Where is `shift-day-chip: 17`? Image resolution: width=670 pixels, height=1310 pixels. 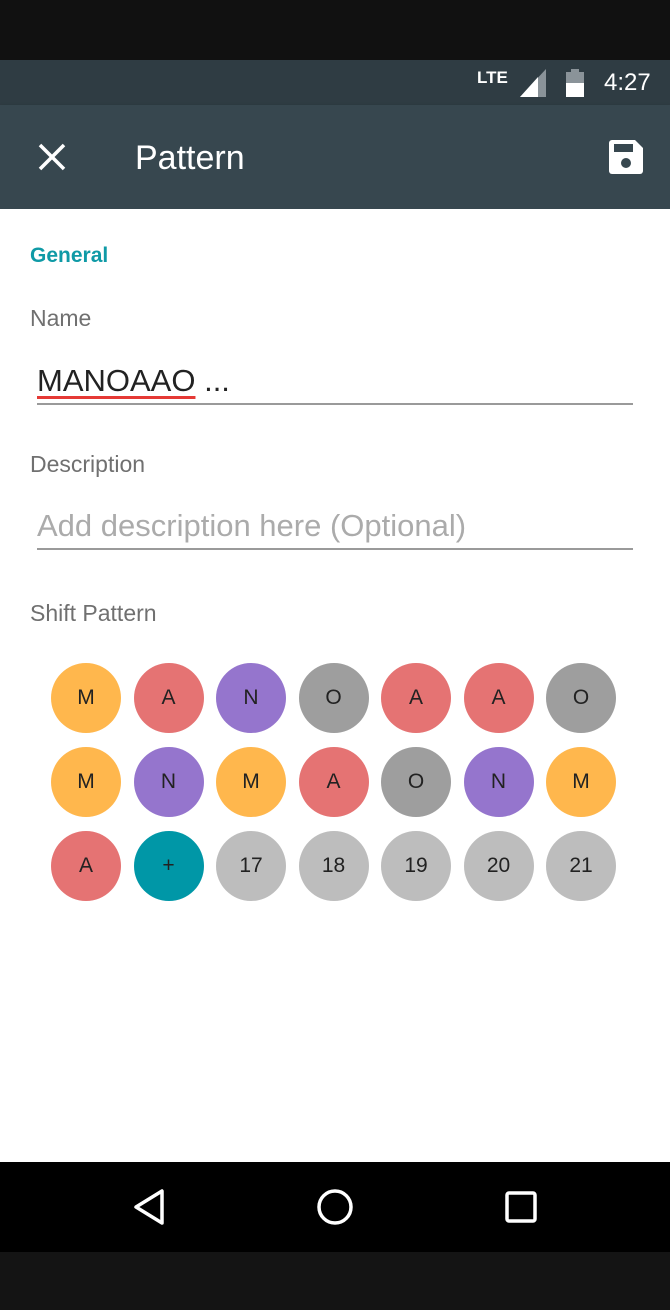 shift-day-chip: 17 is located at coordinates (251, 866).